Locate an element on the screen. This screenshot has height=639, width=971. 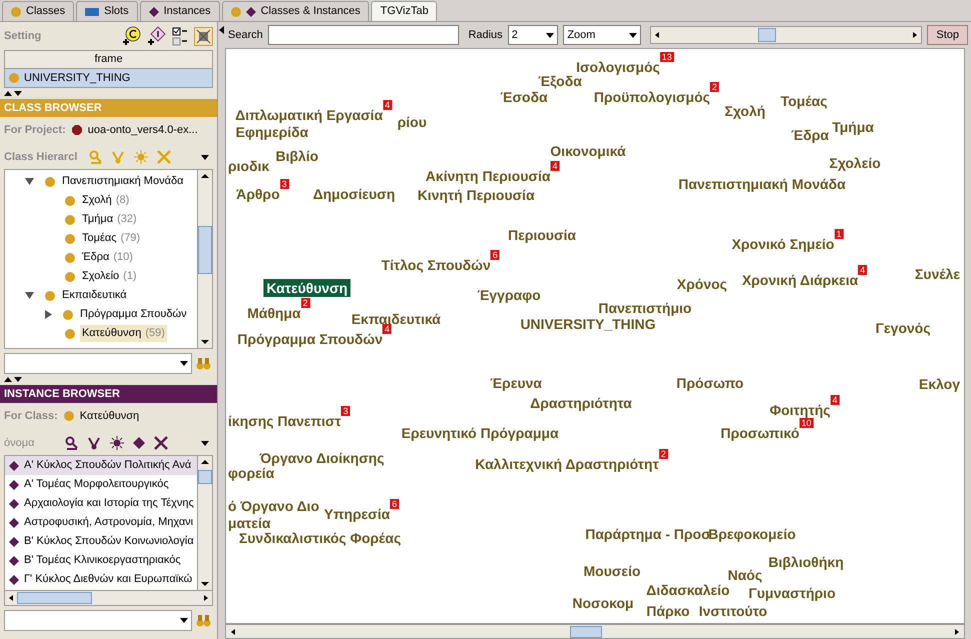
graph-node: Συνδικαλιστικός Φορέας is located at coordinates (320, 538).